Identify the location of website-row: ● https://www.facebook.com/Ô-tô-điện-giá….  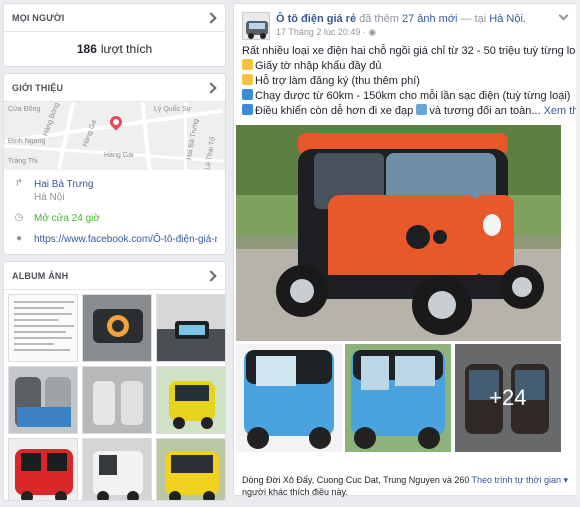
(114, 241).